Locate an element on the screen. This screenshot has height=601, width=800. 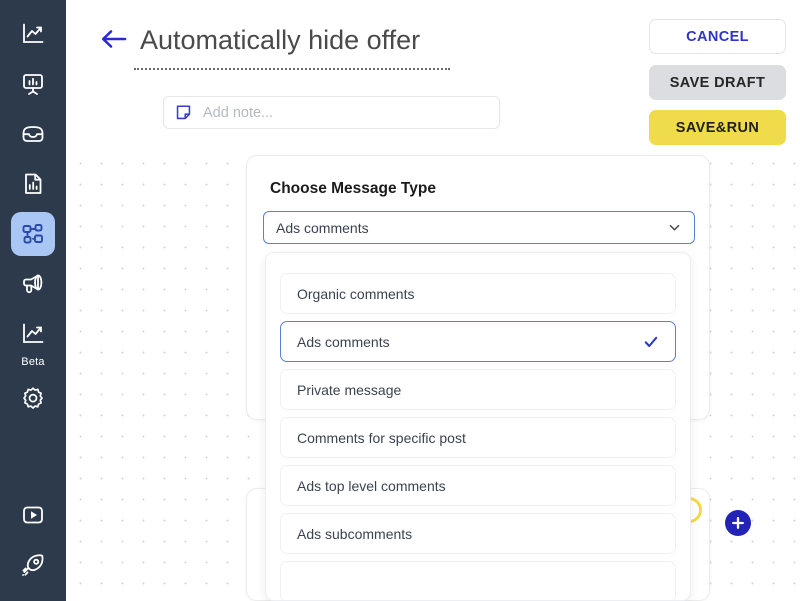
plus-icon is located at coordinates (738, 523).